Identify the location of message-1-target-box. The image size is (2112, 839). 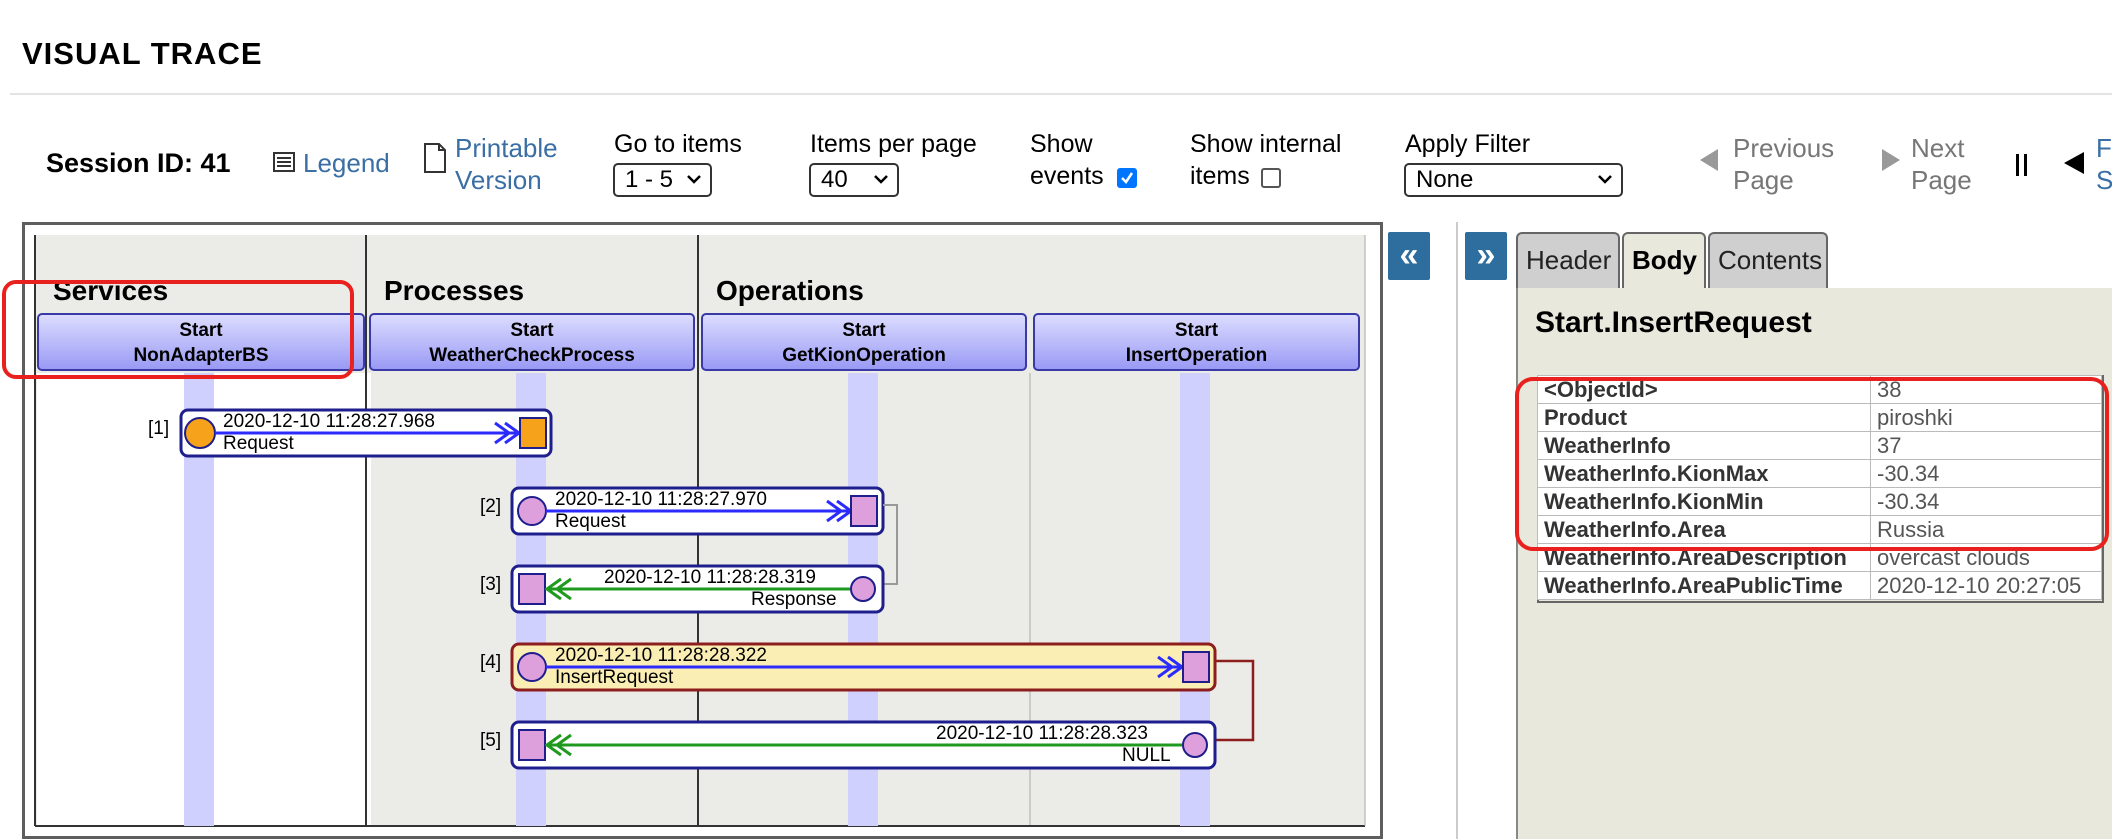
(533, 433).